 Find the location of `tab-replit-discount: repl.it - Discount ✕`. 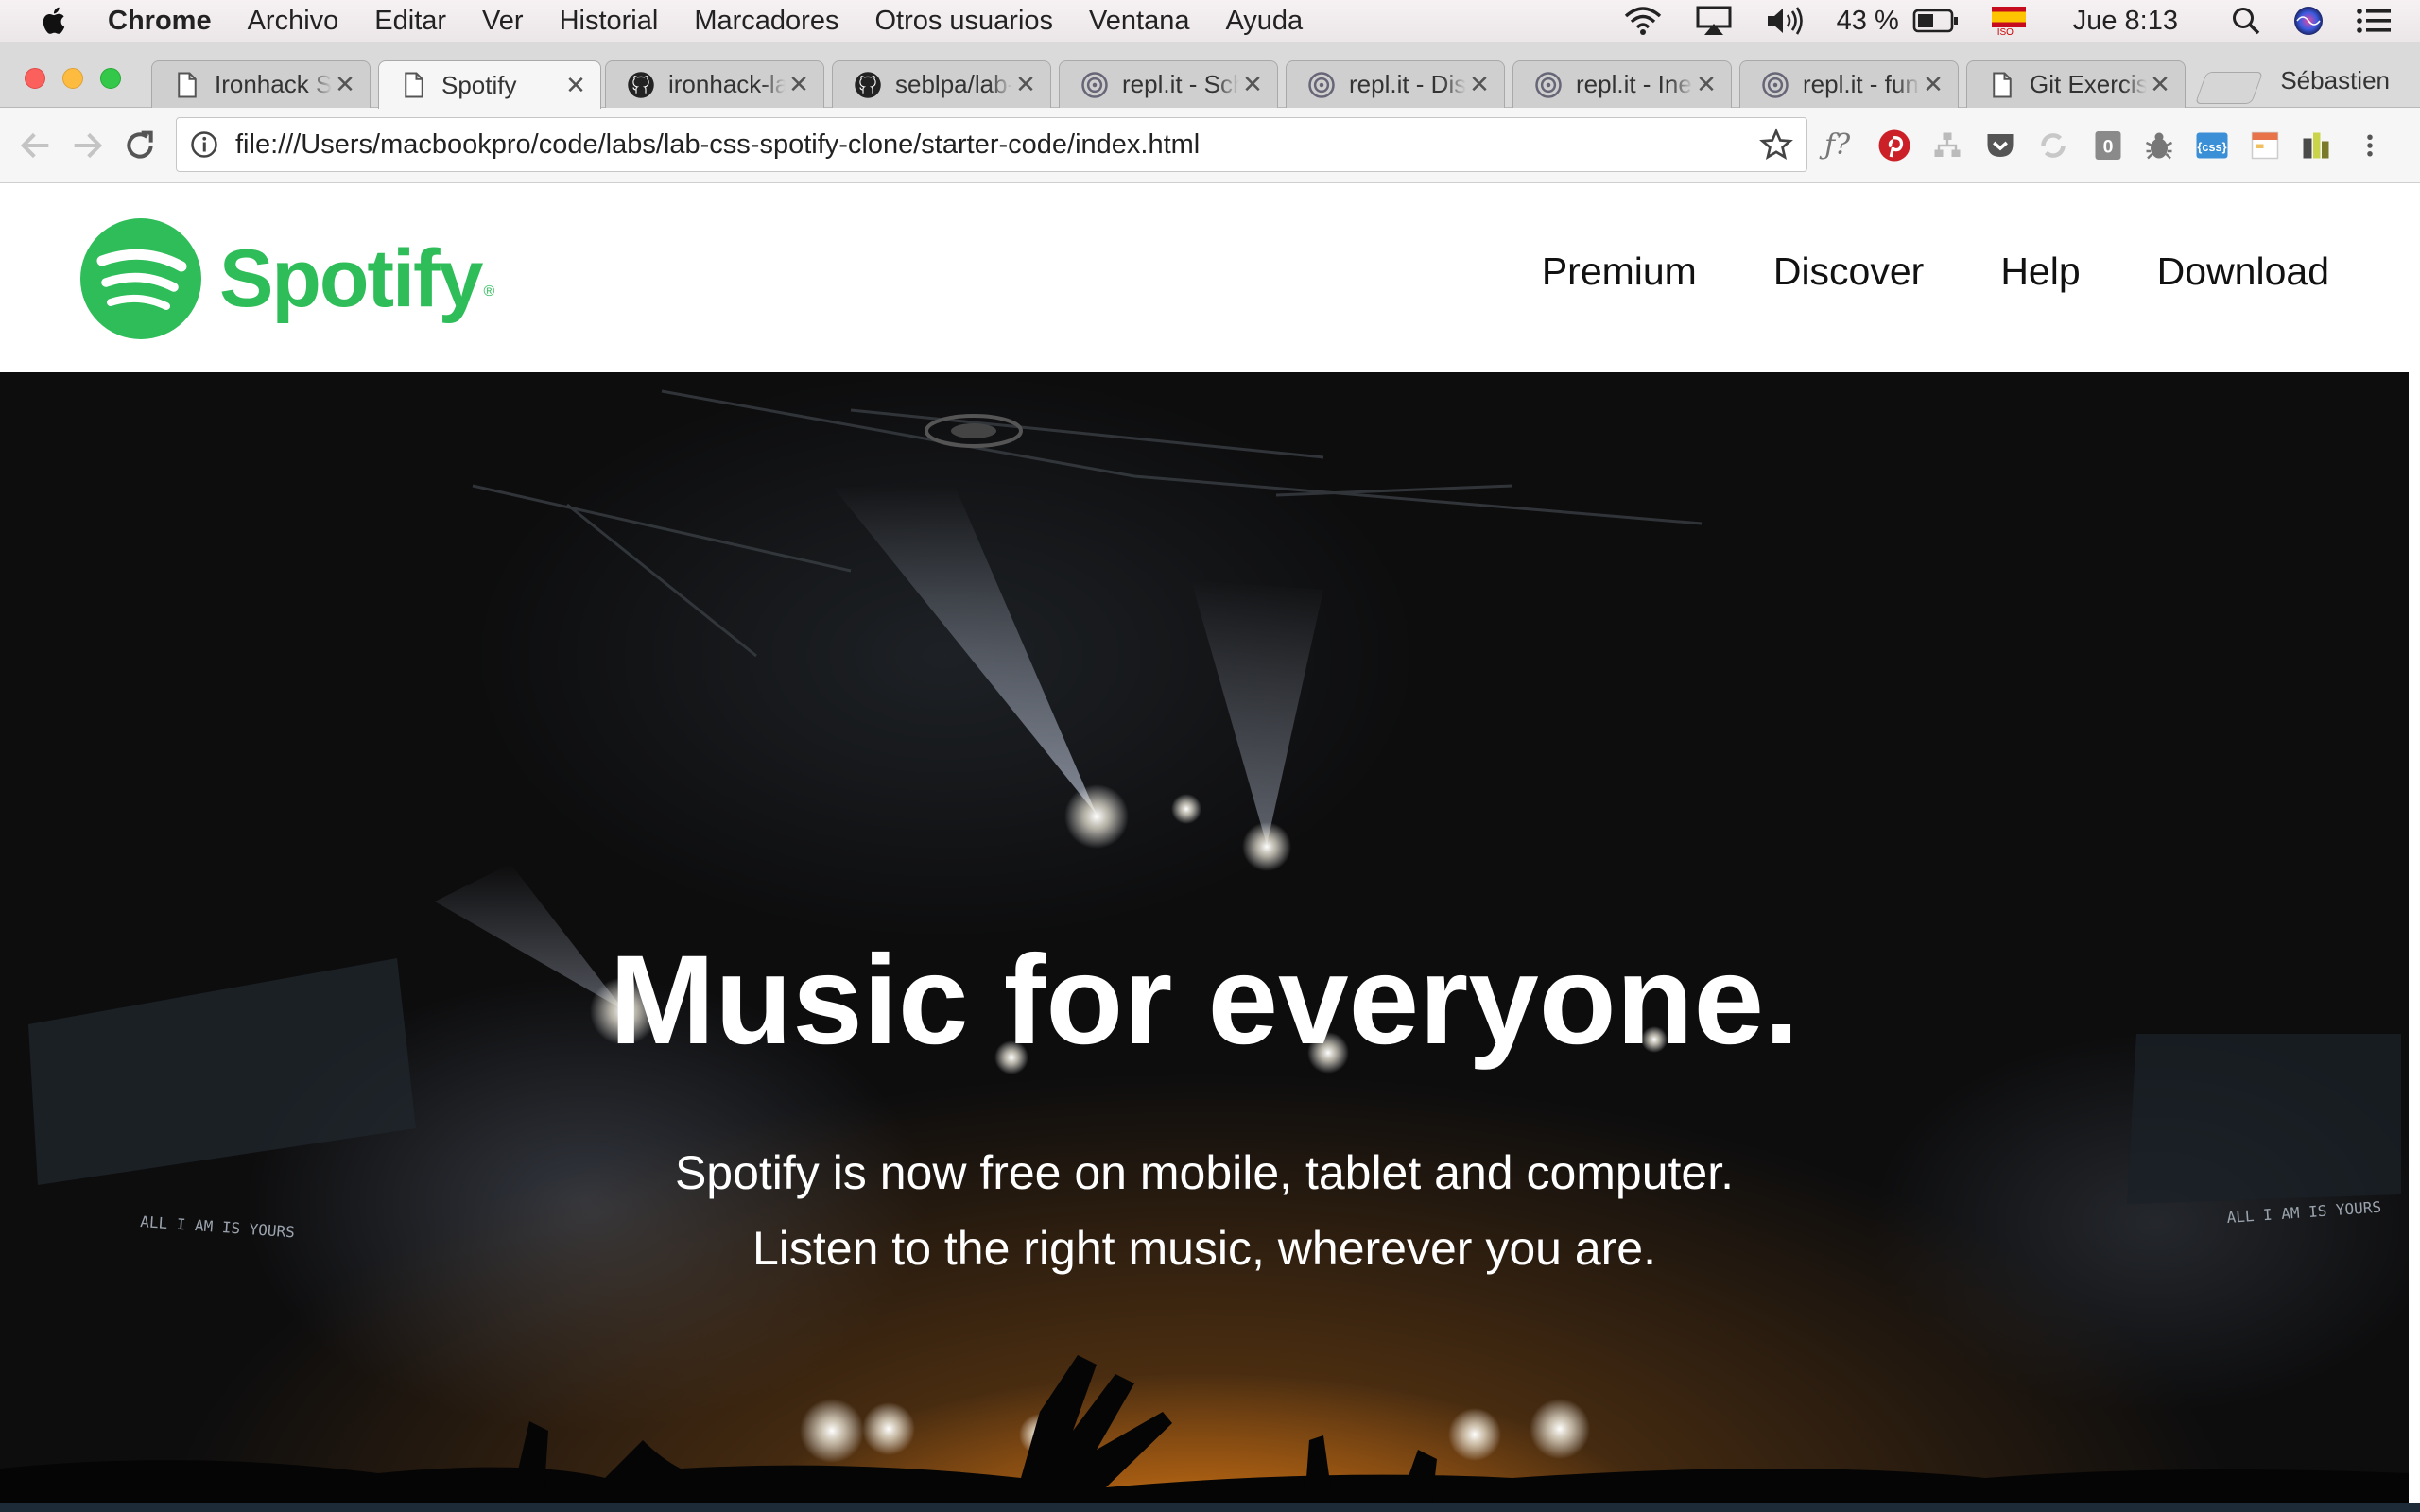

tab-replit-discount: repl.it - Discount ✕ is located at coordinates (1395, 84).